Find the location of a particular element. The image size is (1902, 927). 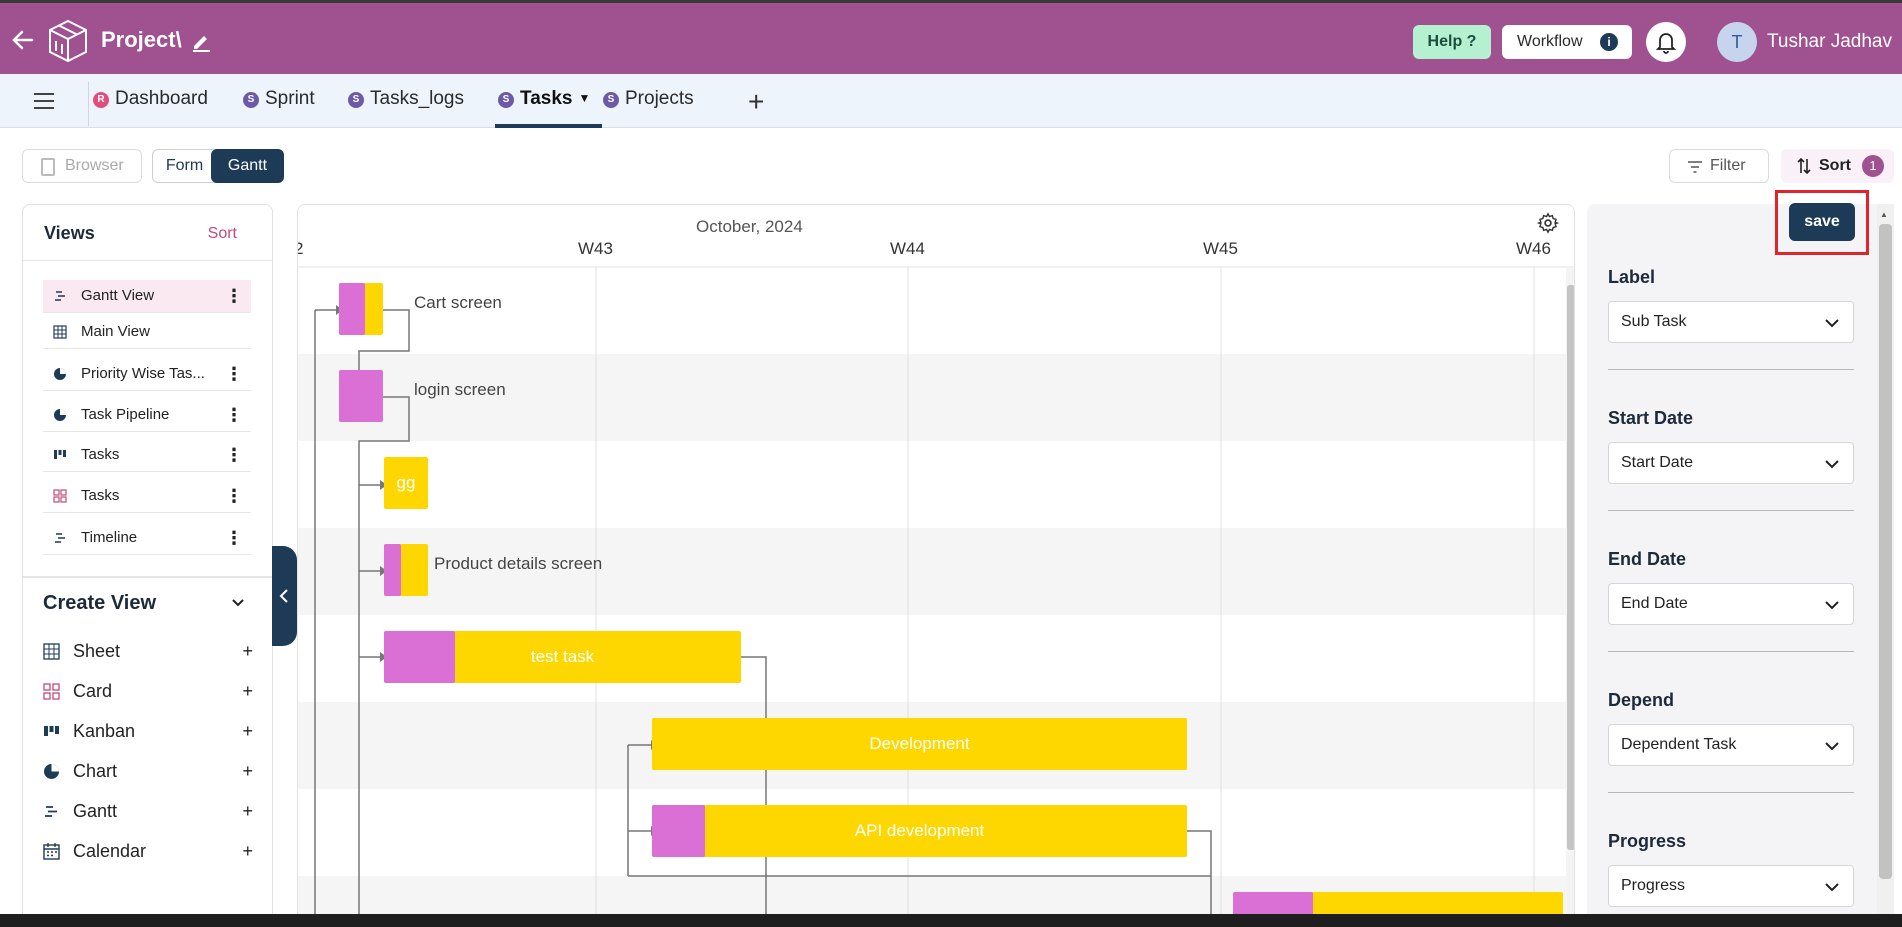

task-label: test task is located at coordinates (562, 656).